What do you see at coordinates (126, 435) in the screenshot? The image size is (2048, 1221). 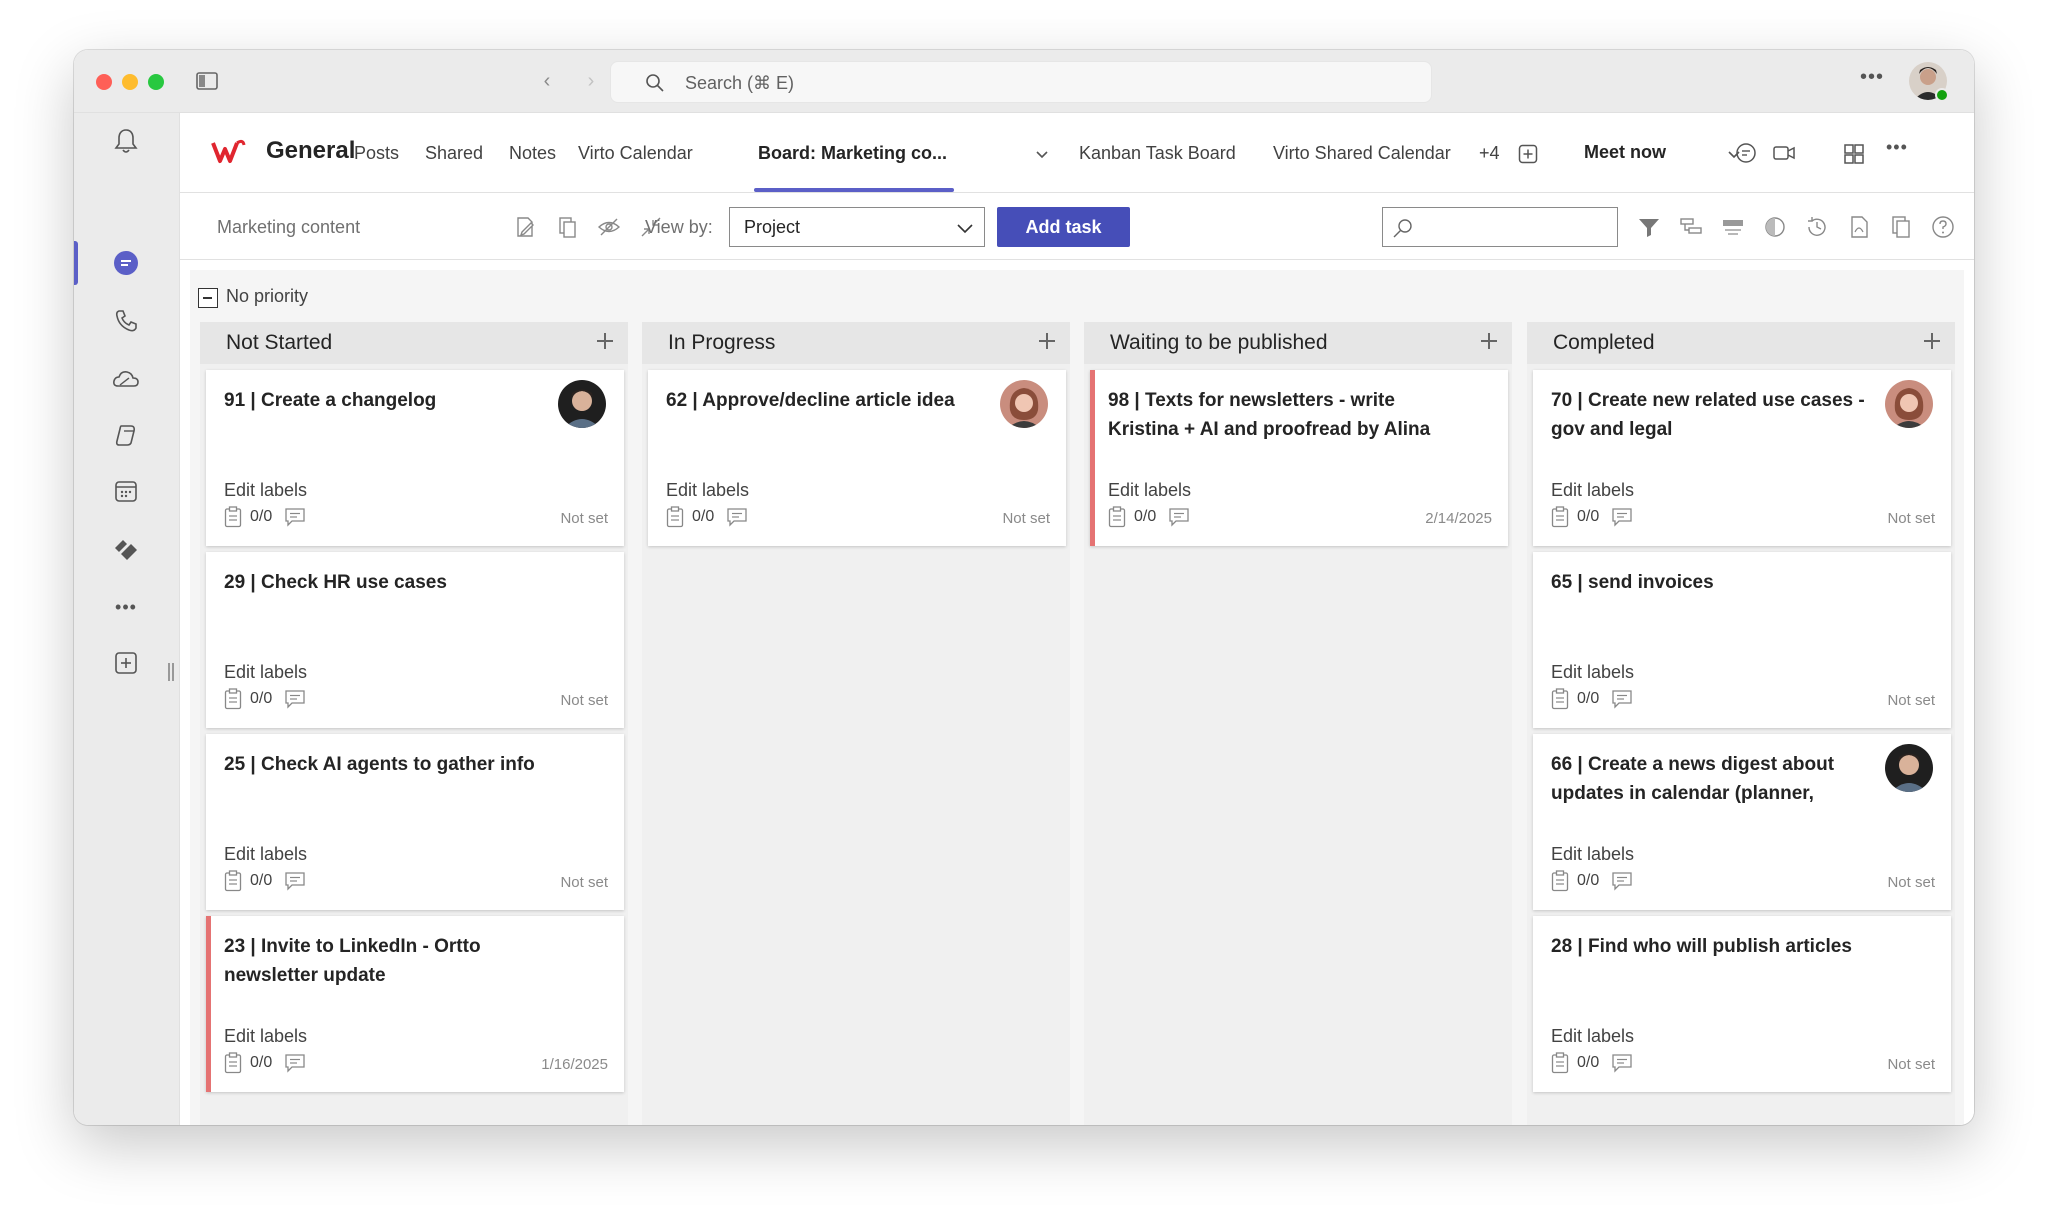 I see `rail-copilot` at bounding box center [126, 435].